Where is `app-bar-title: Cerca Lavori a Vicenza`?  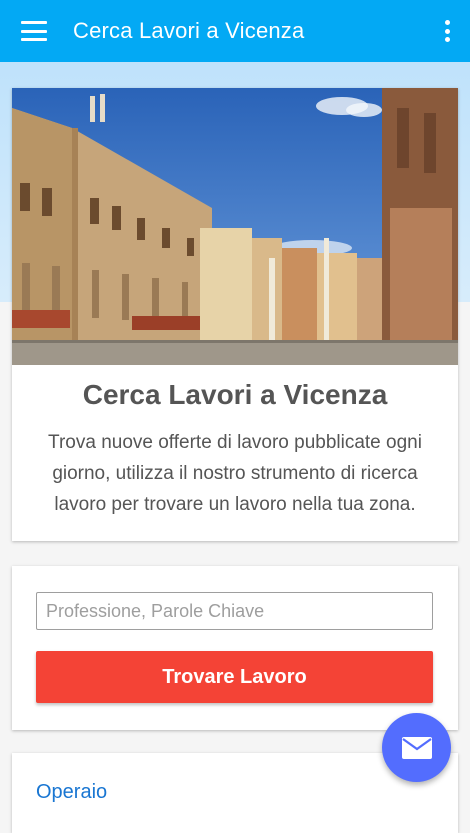 app-bar-title: Cerca Lavori a Vicenza is located at coordinates (189, 30).